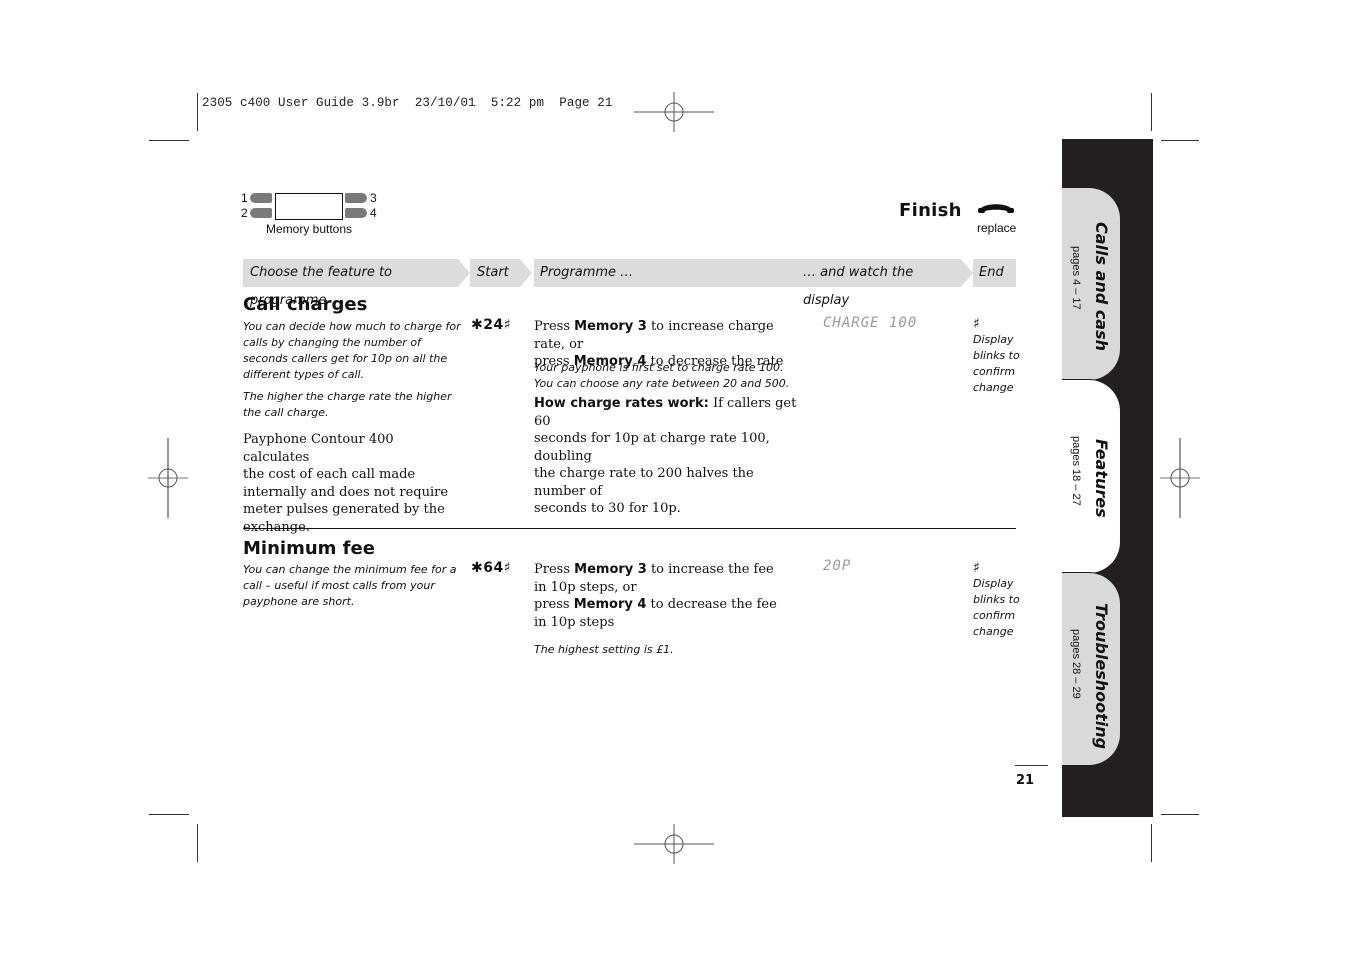  What do you see at coordinates (1091, 284) in the screenshot?
I see `tab-calls-and-cash: Calls and cash pages 4 – 17` at bounding box center [1091, 284].